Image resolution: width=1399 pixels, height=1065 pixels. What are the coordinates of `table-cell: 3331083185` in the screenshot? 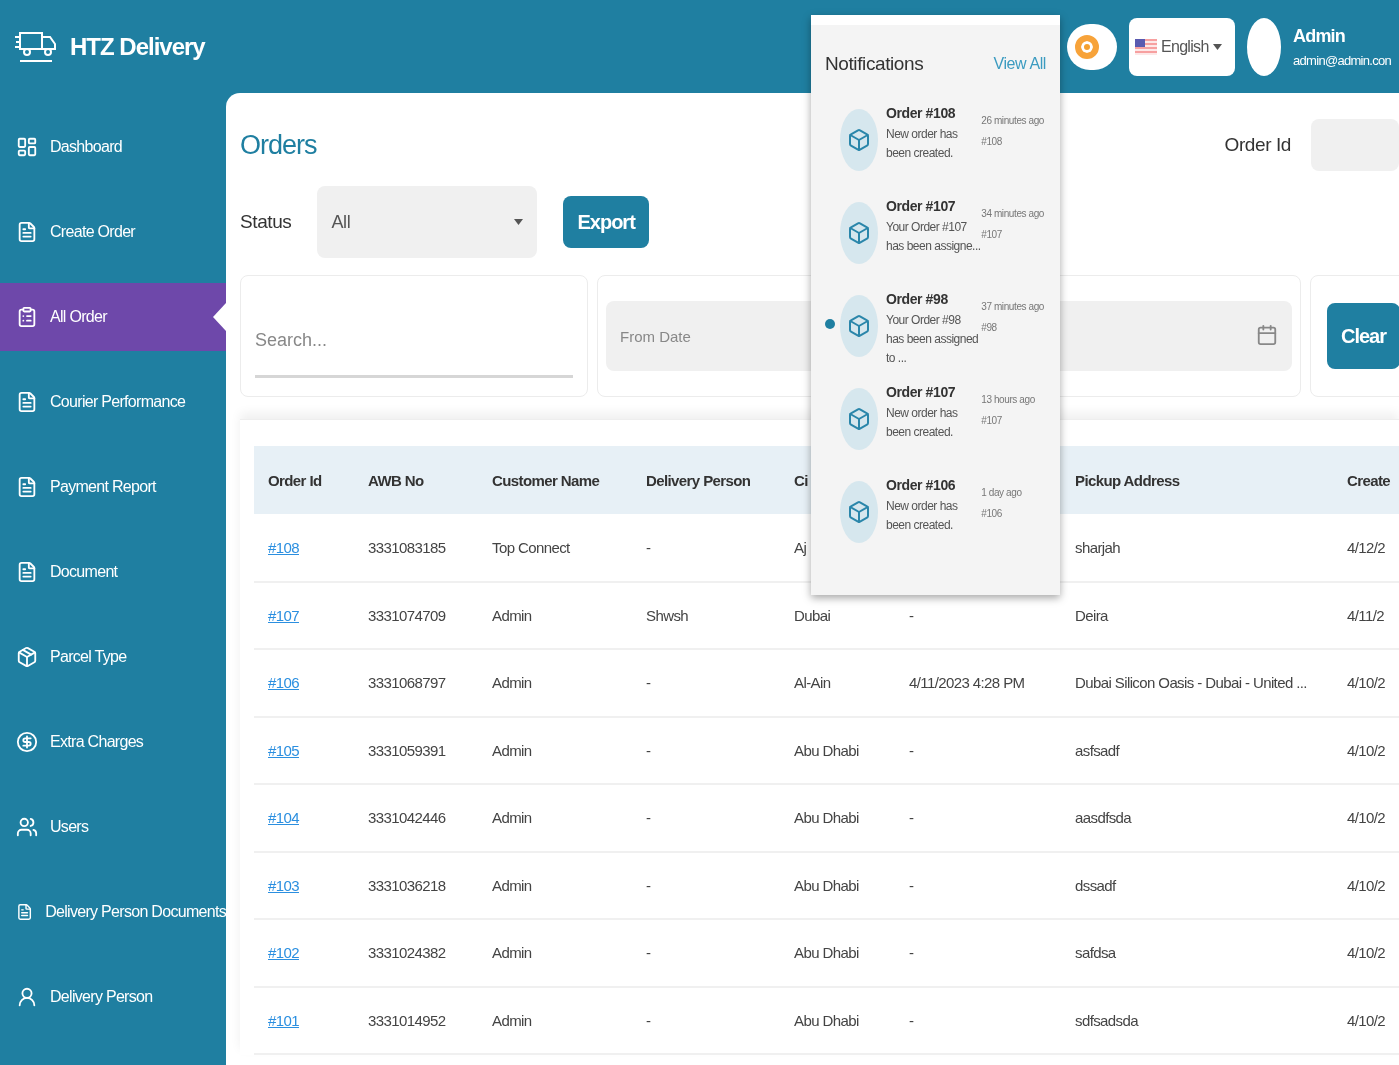 It's located at (416, 548).